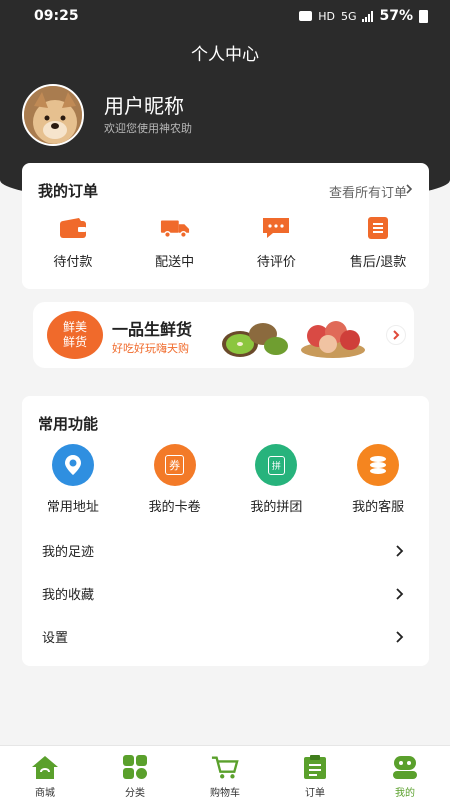 The width and height of the screenshot is (450, 800). I want to click on home-icon, so click(45, 767).